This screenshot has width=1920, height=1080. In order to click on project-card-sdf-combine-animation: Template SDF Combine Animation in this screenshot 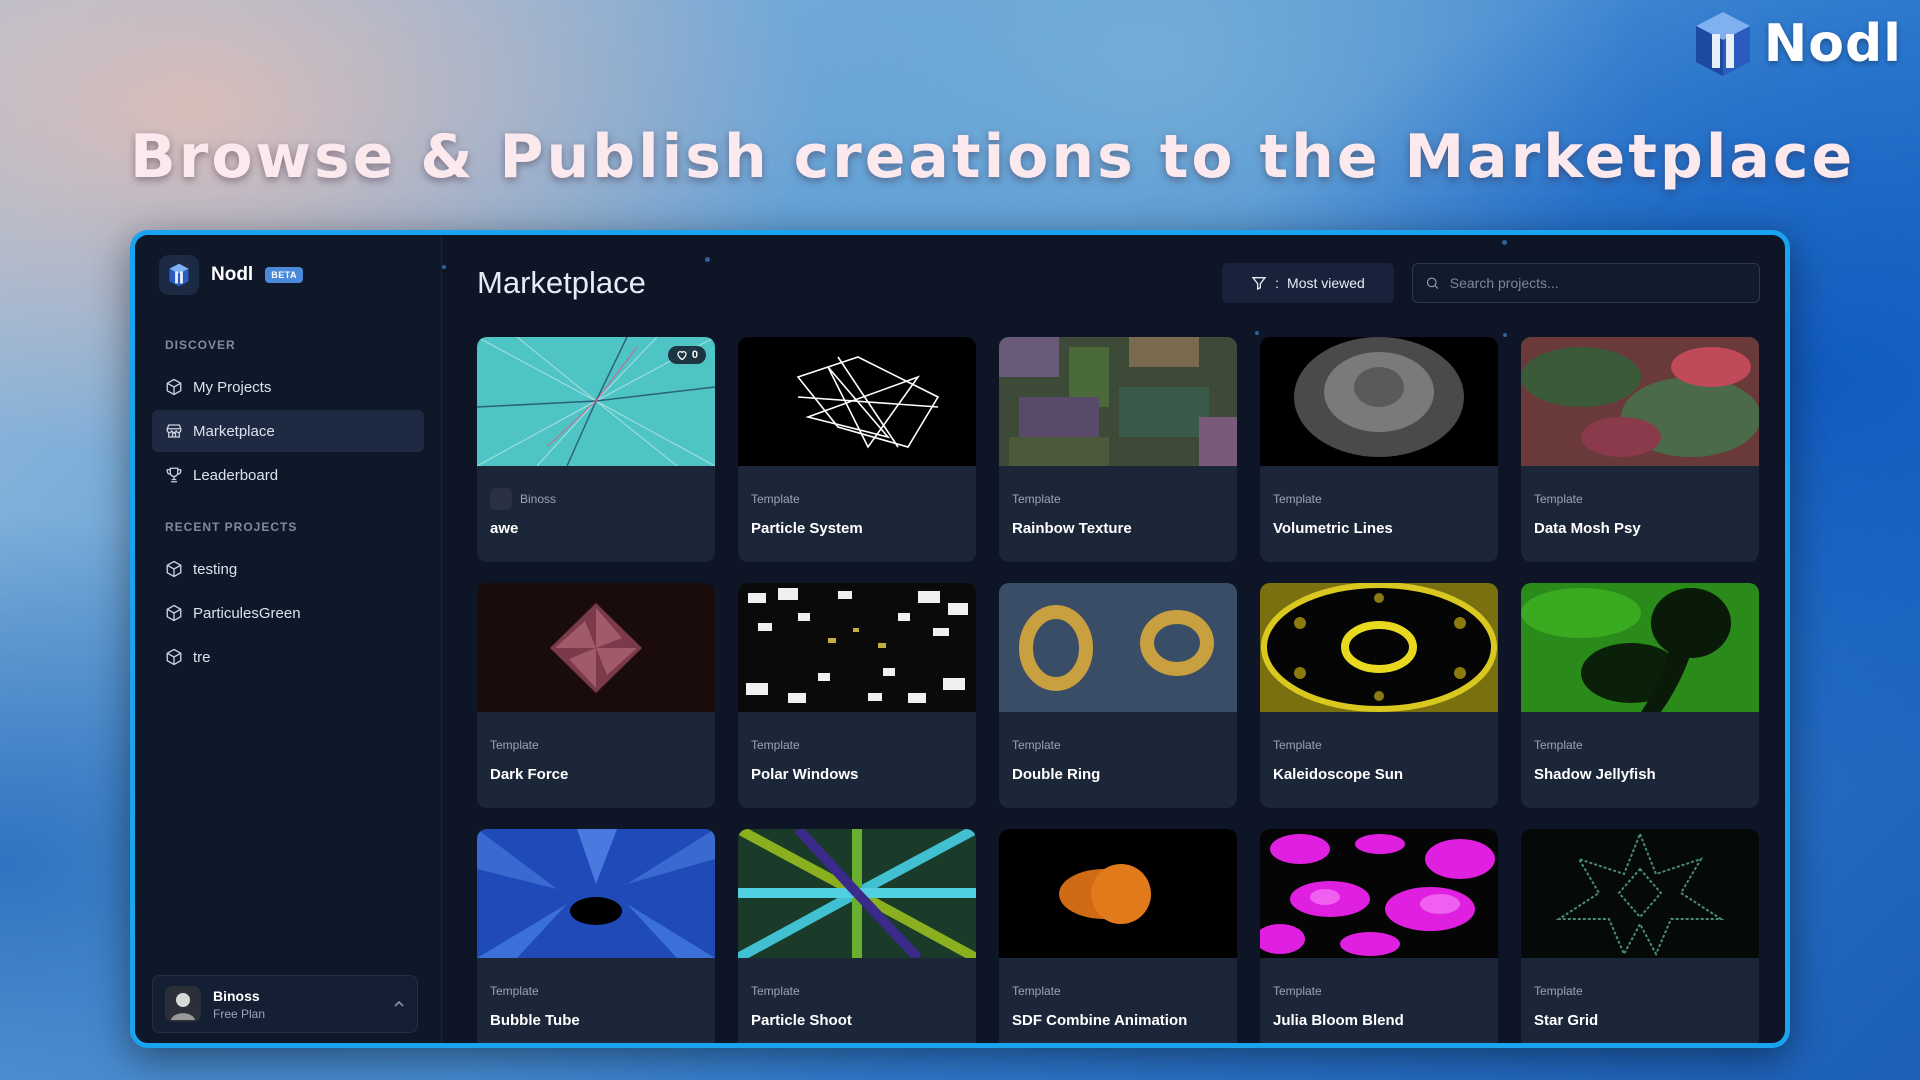, I will do `click(1118, 936)`.